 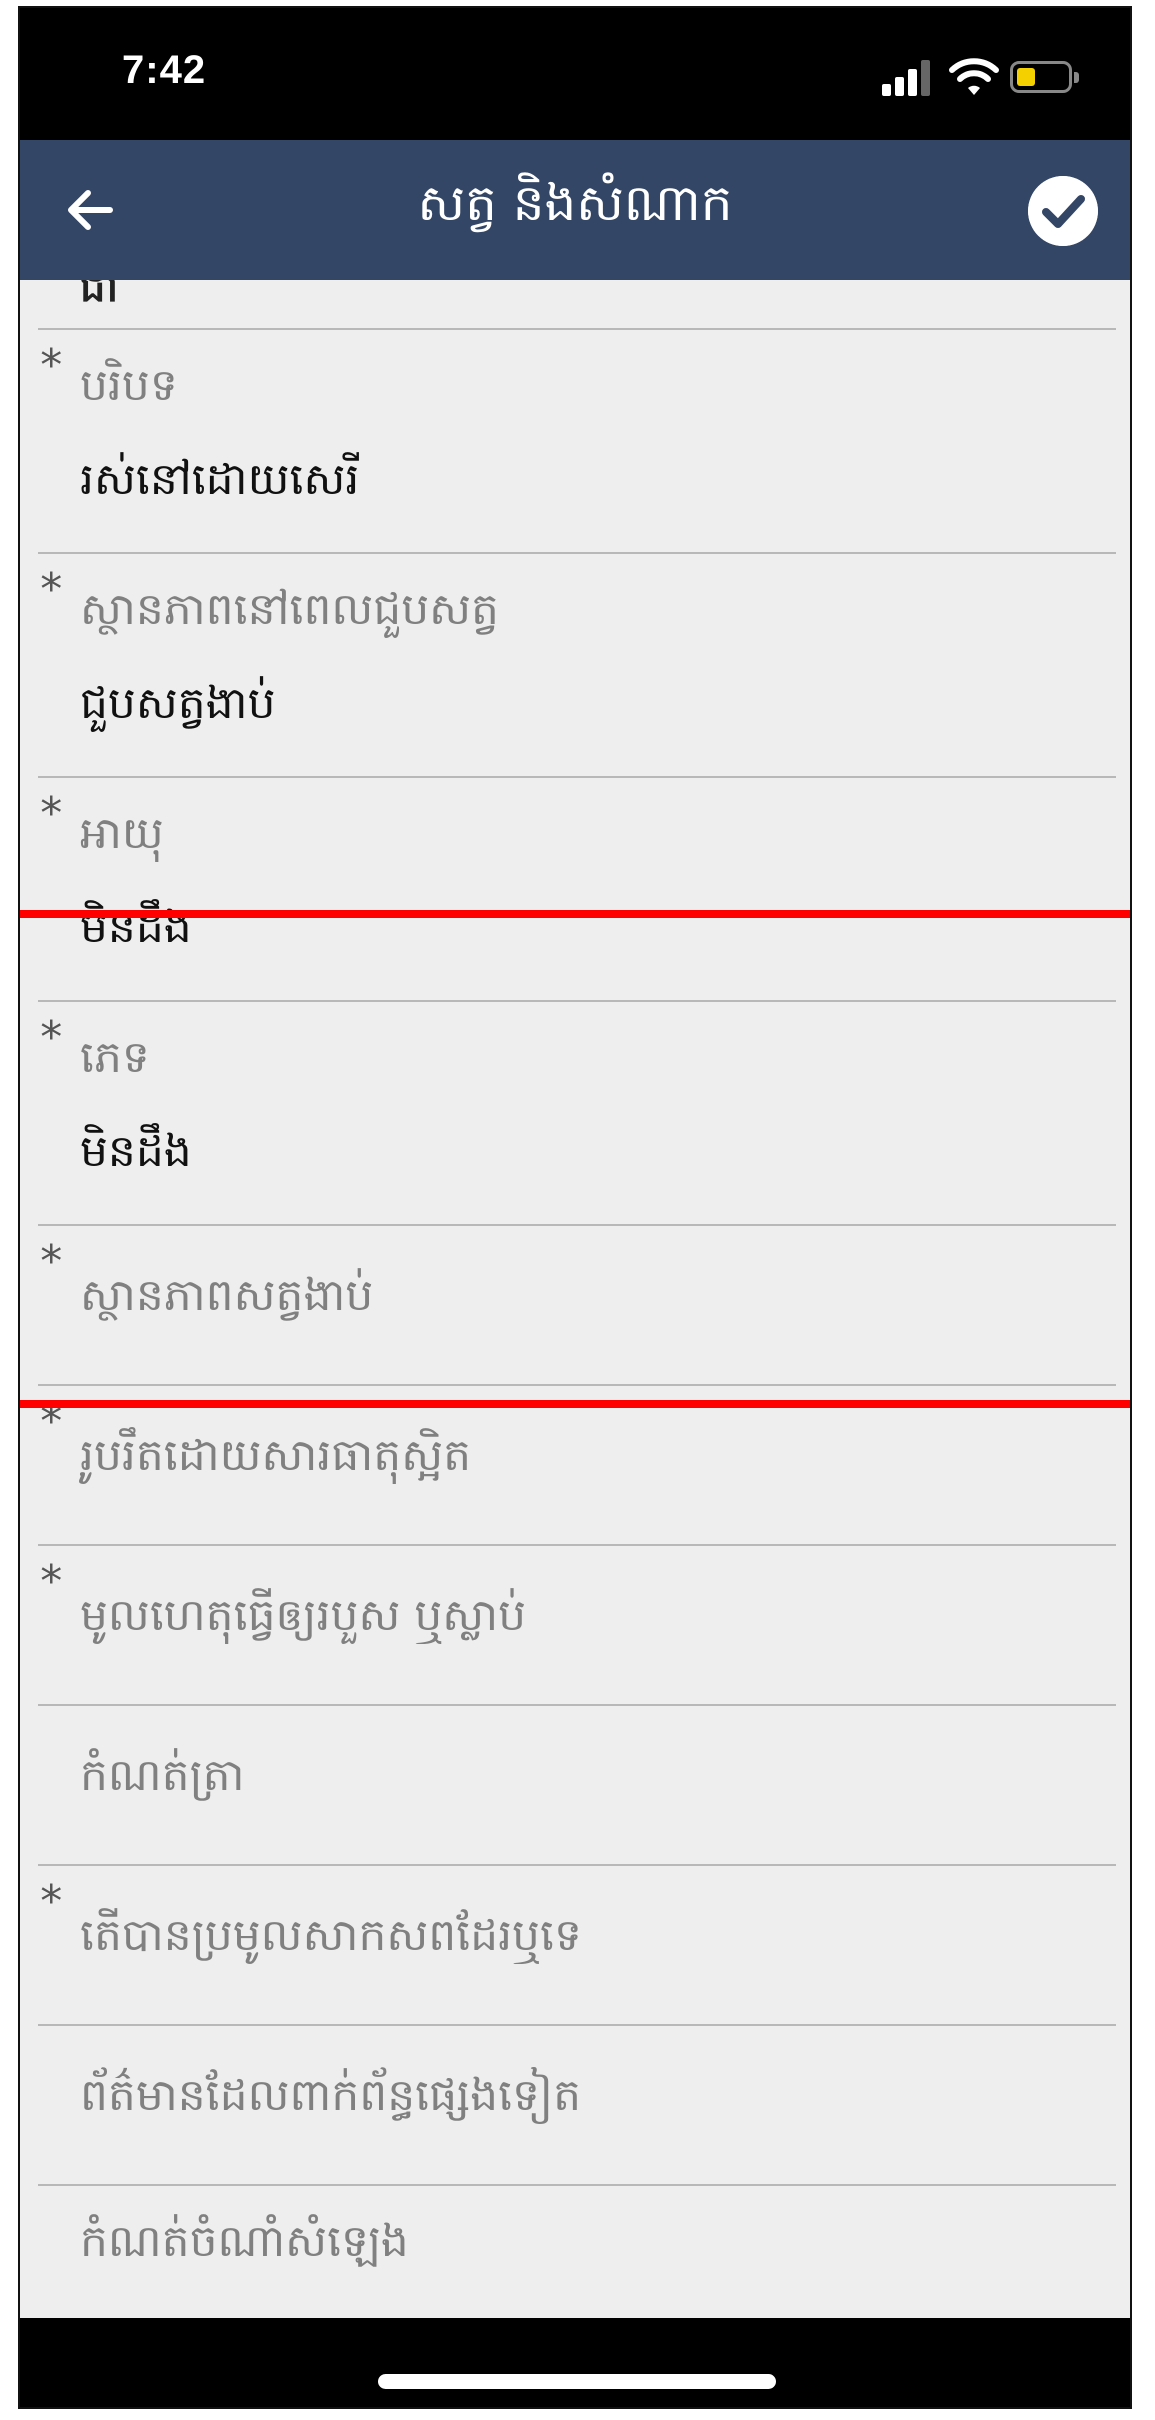 What do you see at coordinates (276, 1455) in the screenshot?
I see `field-label: រូបរឹតដោយសារធាតុស្អិត` at bounding box center [276, 1455].